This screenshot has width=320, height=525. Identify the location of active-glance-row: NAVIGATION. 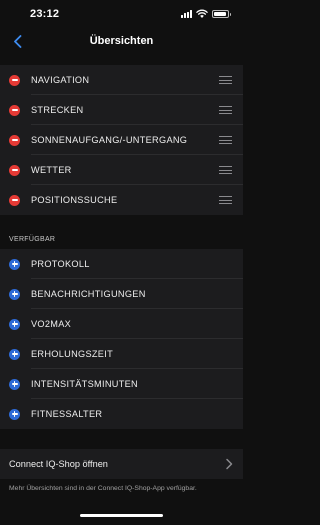
(121, 80).